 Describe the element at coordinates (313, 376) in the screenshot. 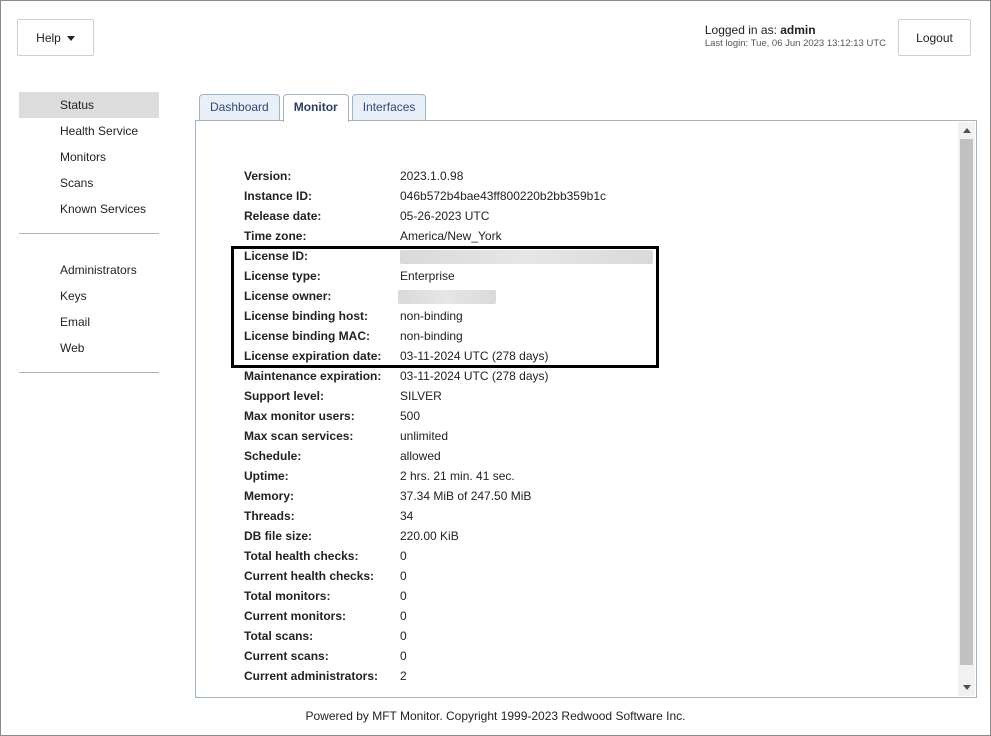

I see `status-key: Maintenance expiration:` at that location.